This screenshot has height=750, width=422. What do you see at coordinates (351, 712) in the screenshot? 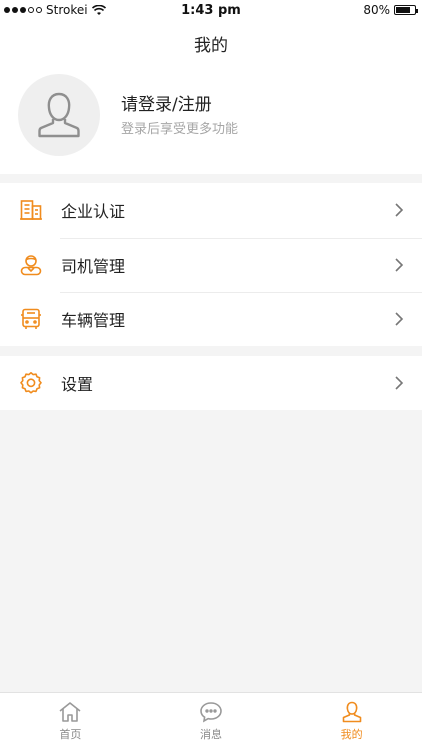
I see `user-icon` at bounding box center [351, 712].